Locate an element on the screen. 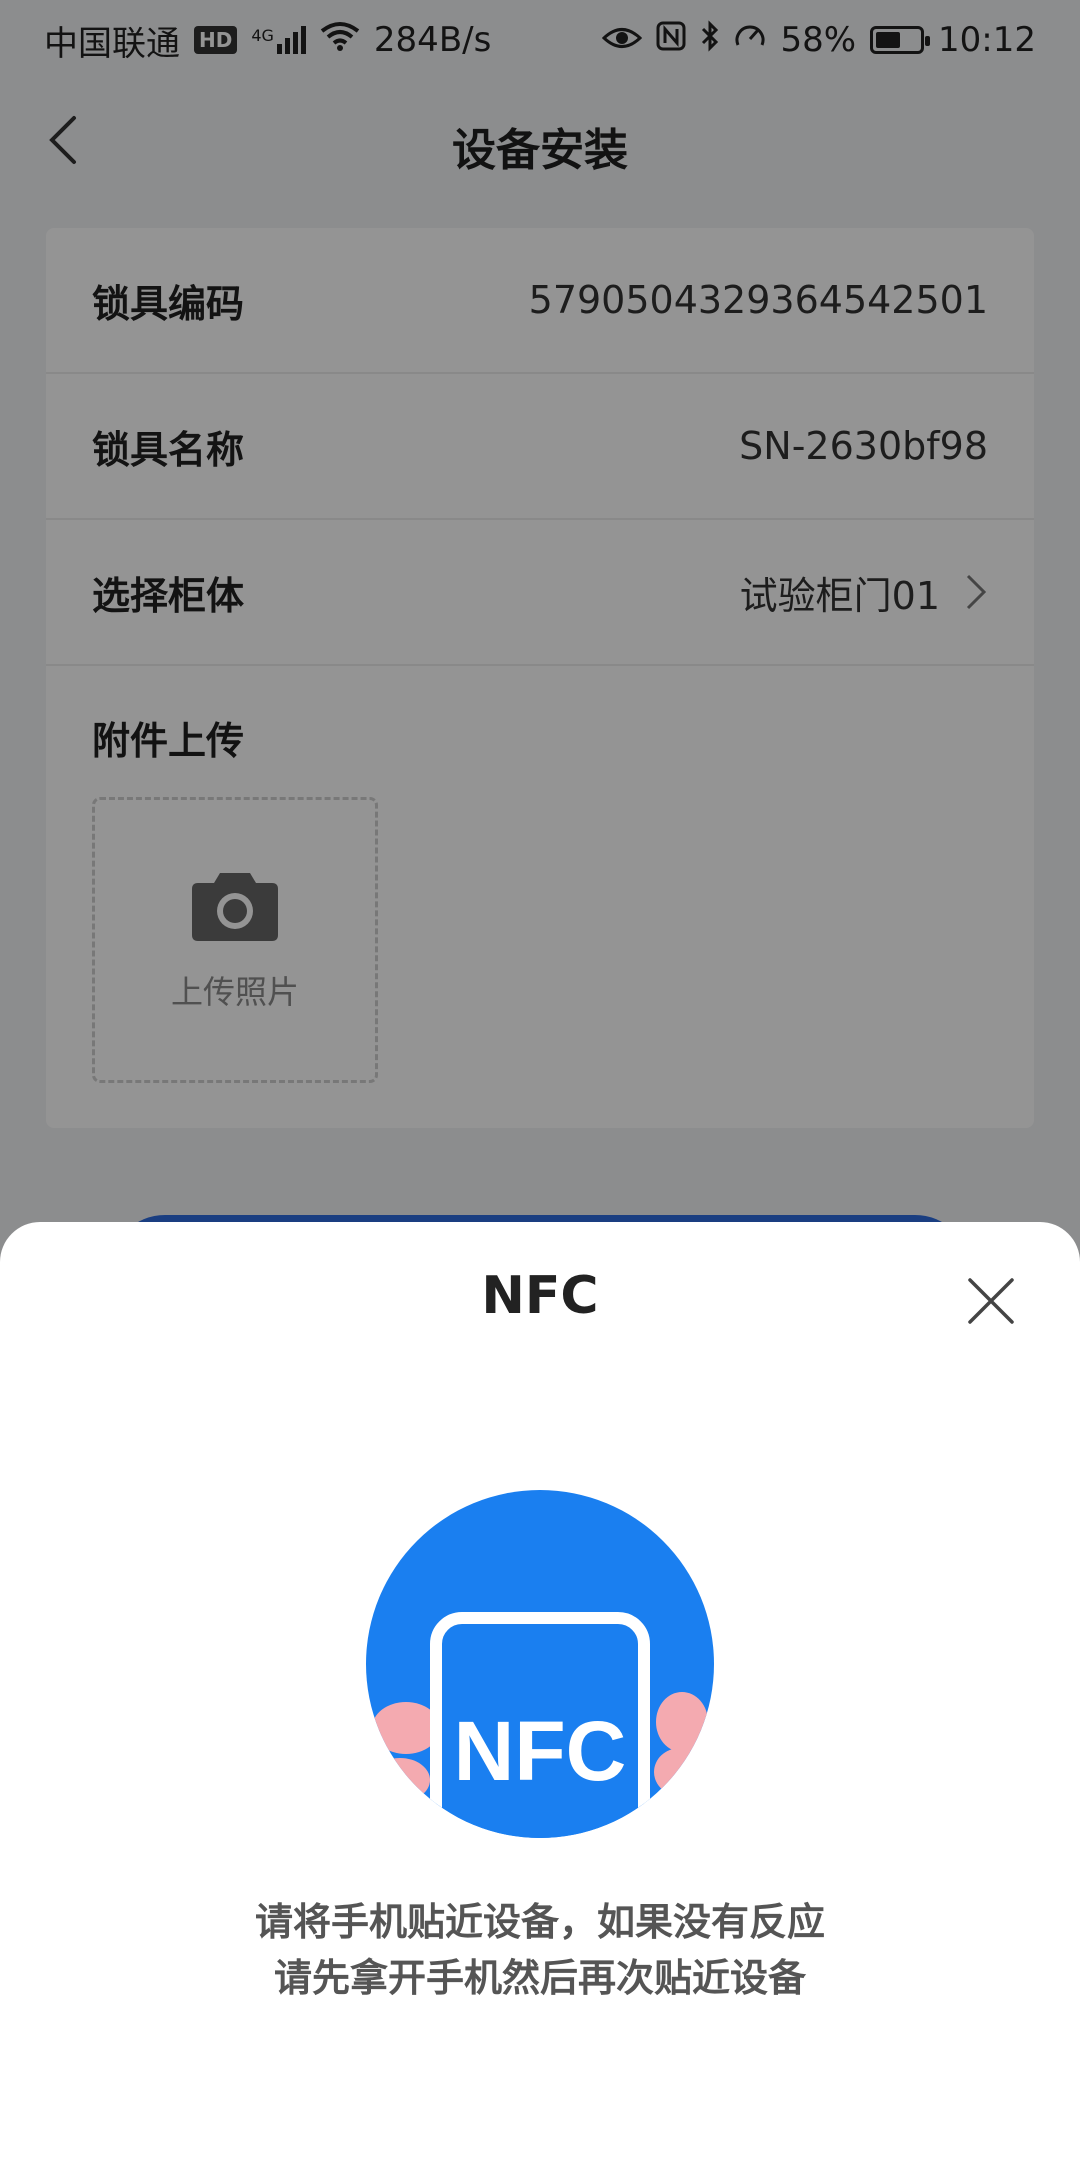 Image resolution: width=1080 pixels, height=2160 pixels. nfc-sheet-title: NFC is located at coordinates (540, 1296).